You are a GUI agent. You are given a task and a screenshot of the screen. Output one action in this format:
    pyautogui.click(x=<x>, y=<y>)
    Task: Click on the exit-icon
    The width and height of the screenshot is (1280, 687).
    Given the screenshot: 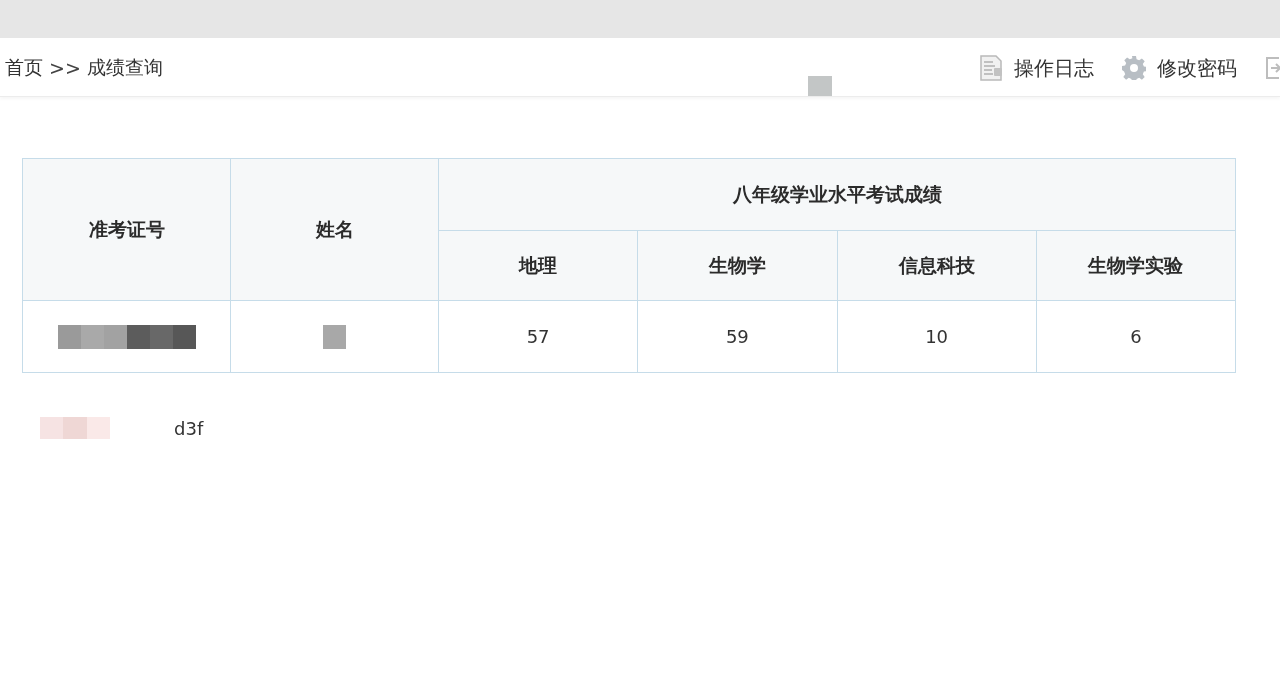 What is the action you would take?
    pyautogui.click(x=1272, y=68)
    